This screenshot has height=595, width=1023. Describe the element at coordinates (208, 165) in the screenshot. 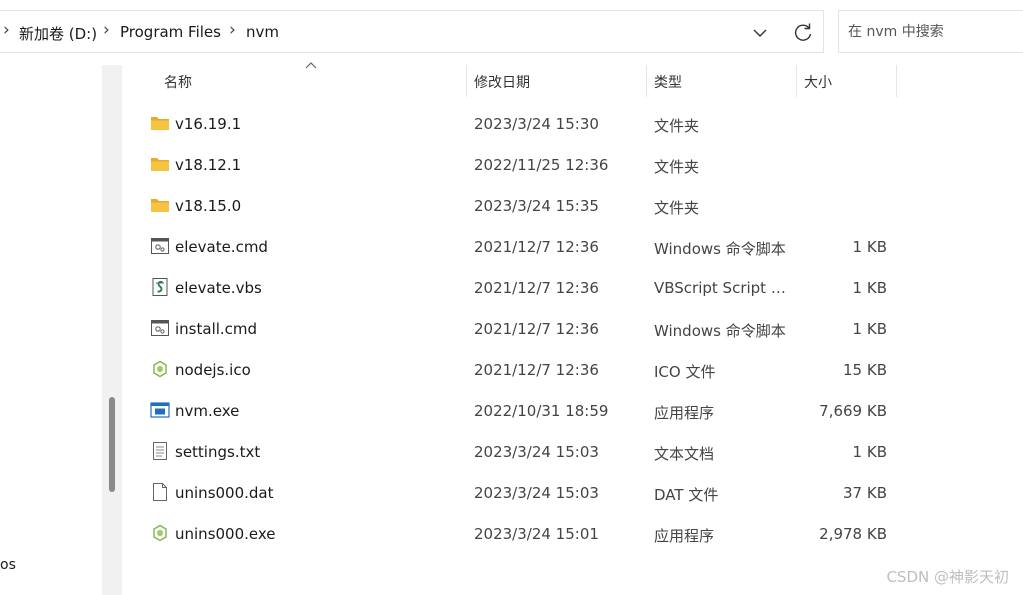

I see `file-name: v18.12.1` at that location.